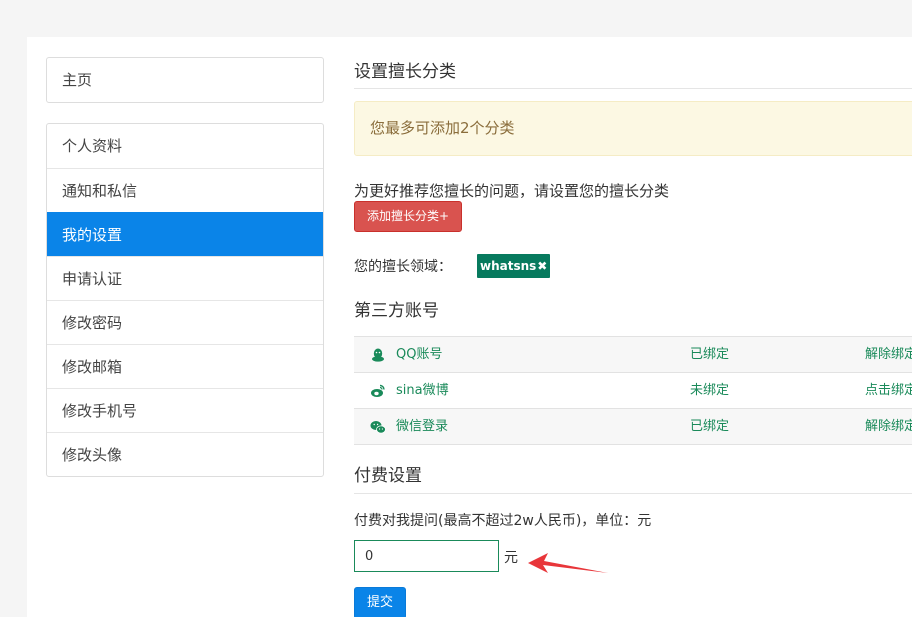 The width and height of the screenshot is (912, 617). What do you see at coordinates (396, 311) in the screenshot?
I see `third-party-section-title: 第三方账号` at bounding box center [396, 311].